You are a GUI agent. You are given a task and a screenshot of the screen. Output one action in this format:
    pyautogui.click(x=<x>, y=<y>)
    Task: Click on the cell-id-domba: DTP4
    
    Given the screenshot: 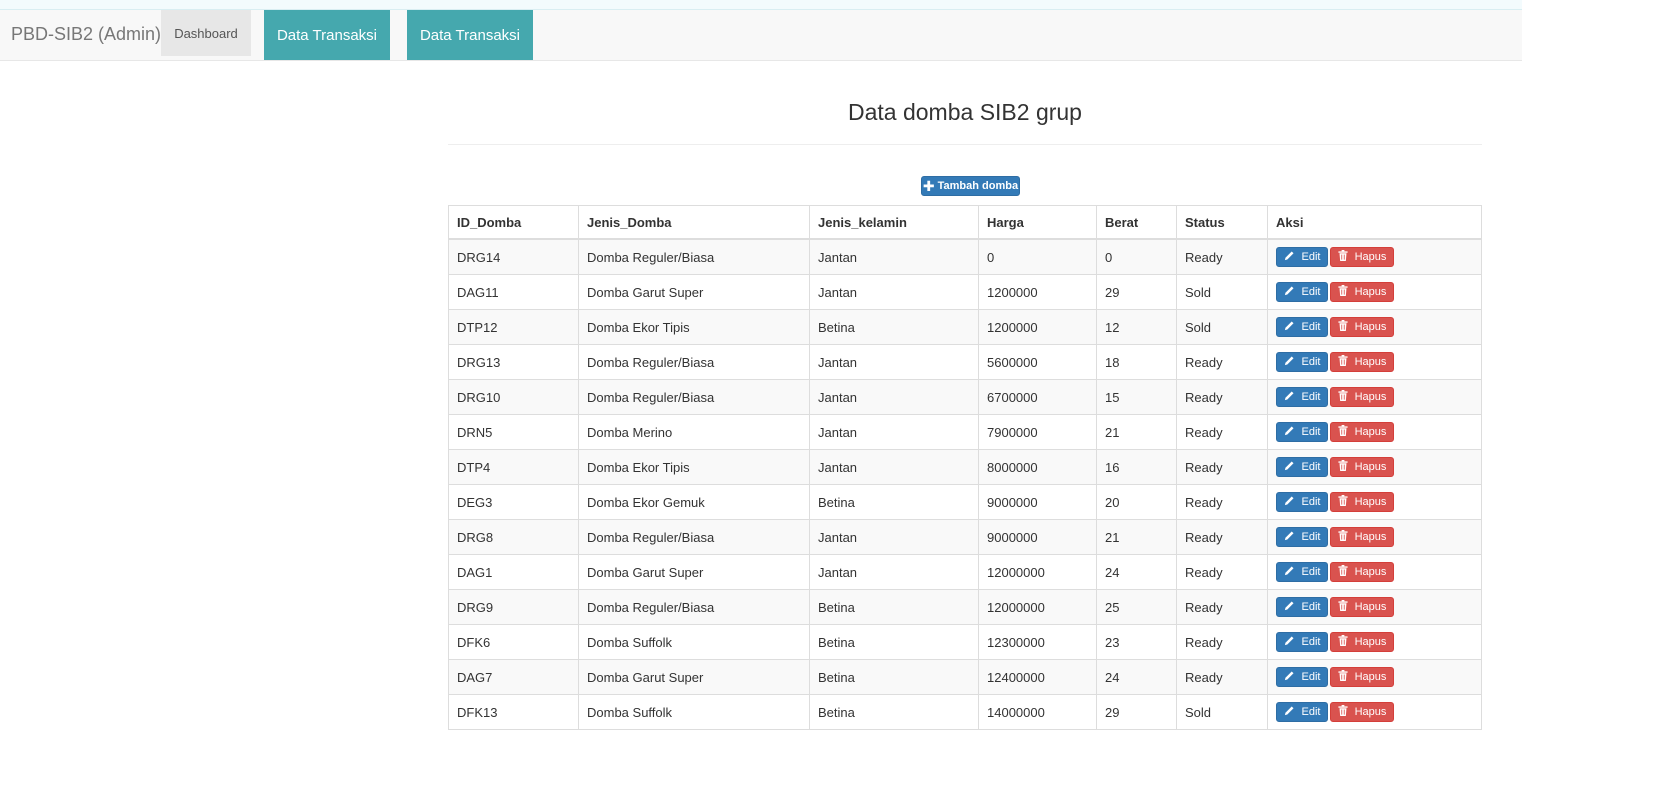 What is the action you would take?
    pyautogui.click(x=513, y=467)
    